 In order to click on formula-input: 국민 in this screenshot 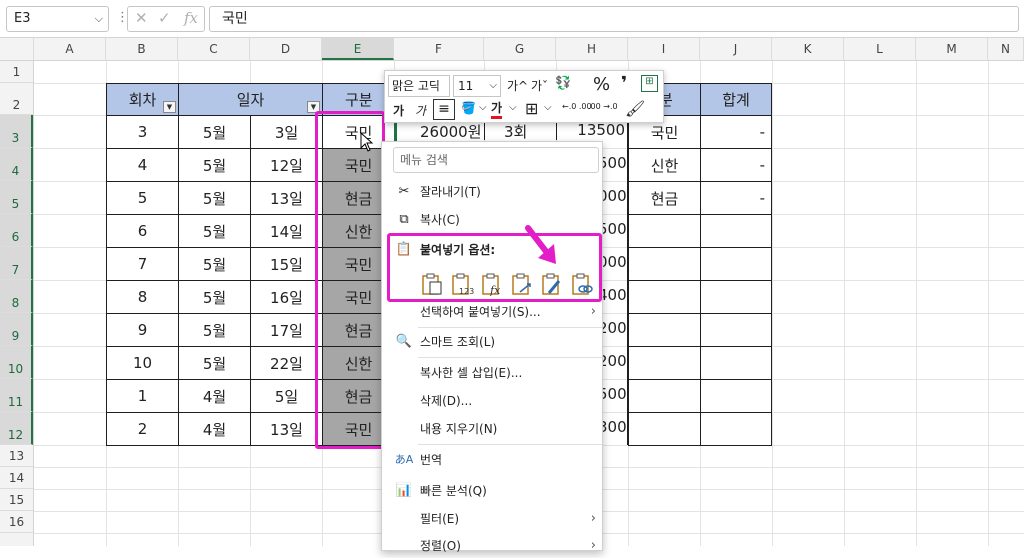, I will do `click(614, 19)`.